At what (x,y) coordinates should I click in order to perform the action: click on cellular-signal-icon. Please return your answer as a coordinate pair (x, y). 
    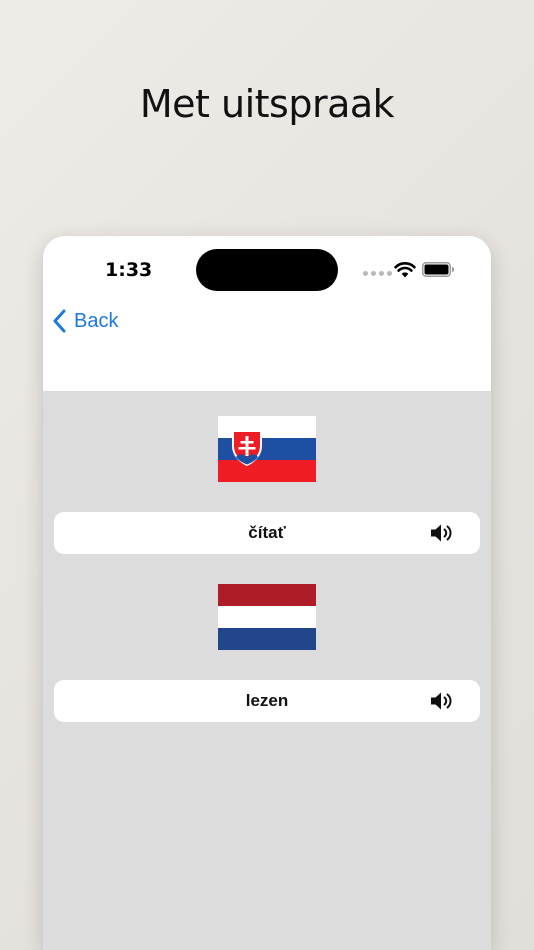
    Looking at the image, I should click on (377, 273).